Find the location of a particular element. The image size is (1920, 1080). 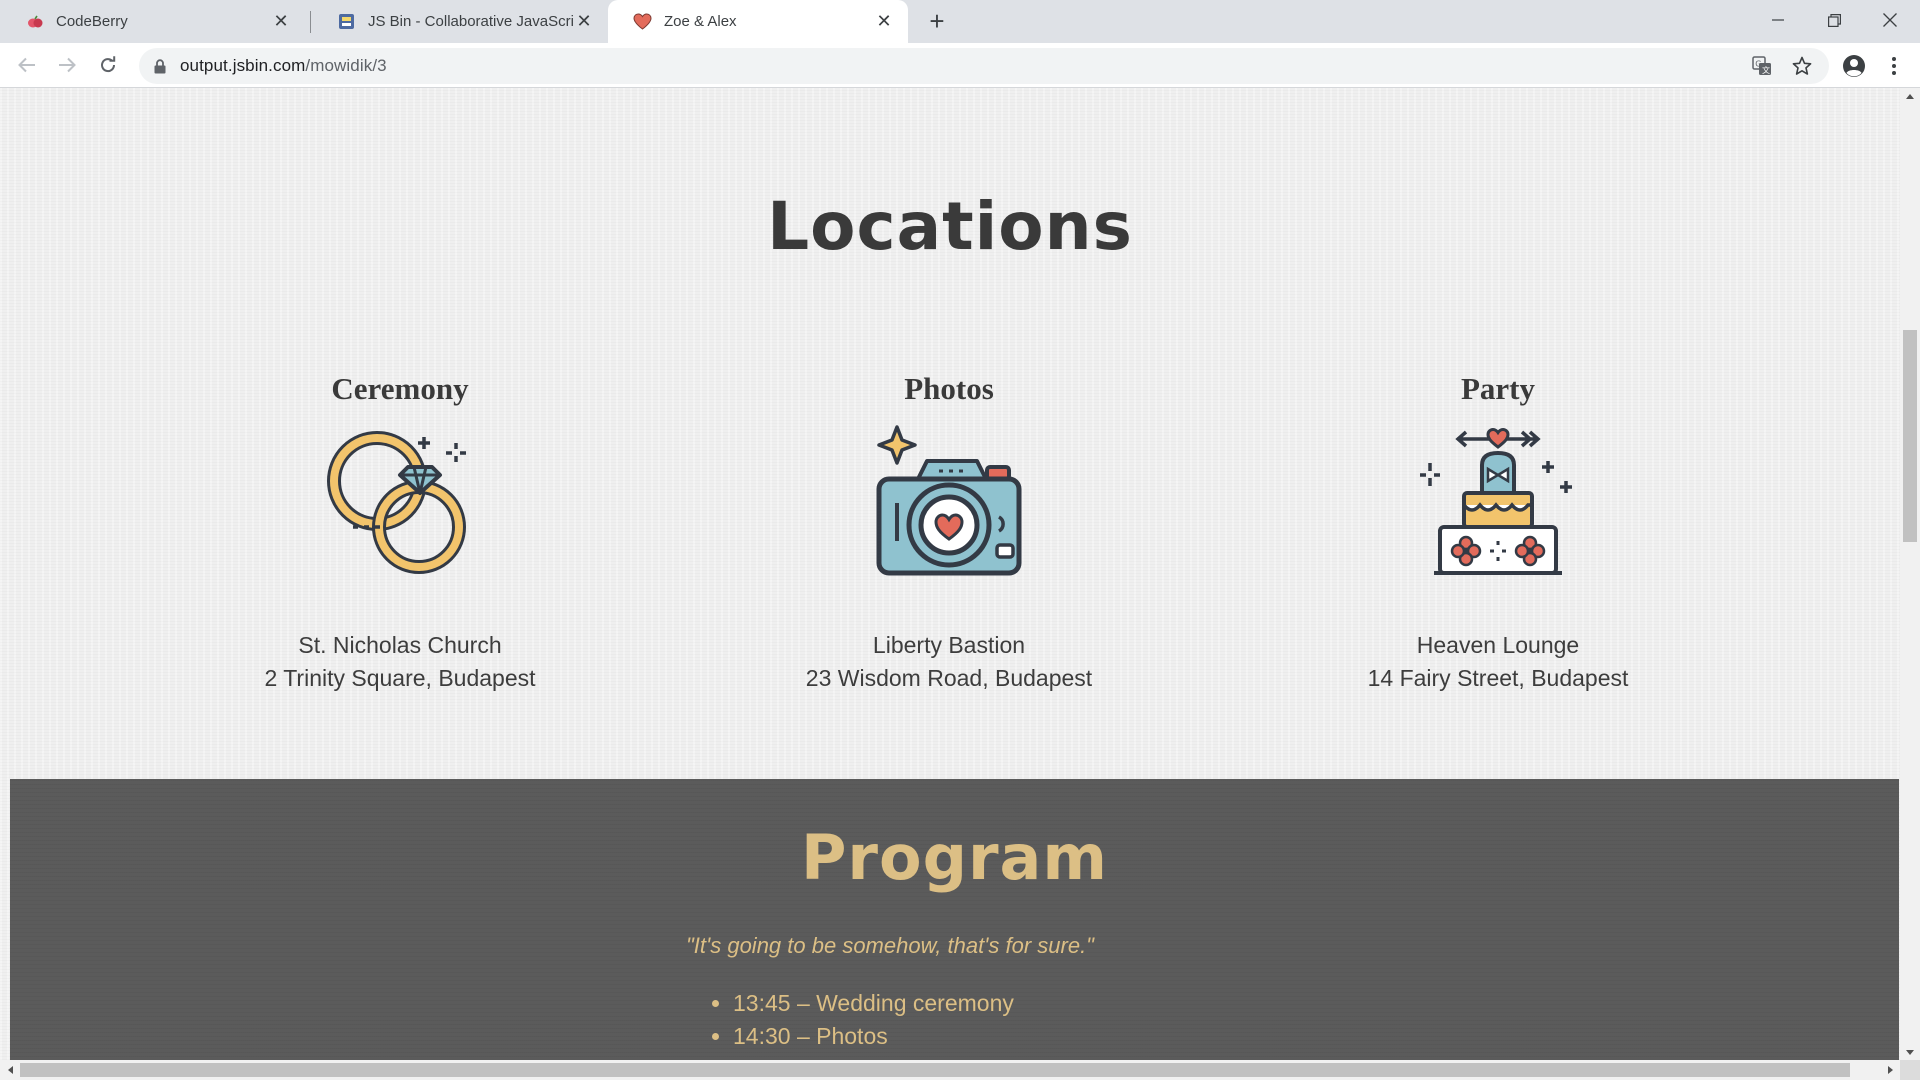

scroll-right-arrow-icon is located at coordinates (1890, 1070).